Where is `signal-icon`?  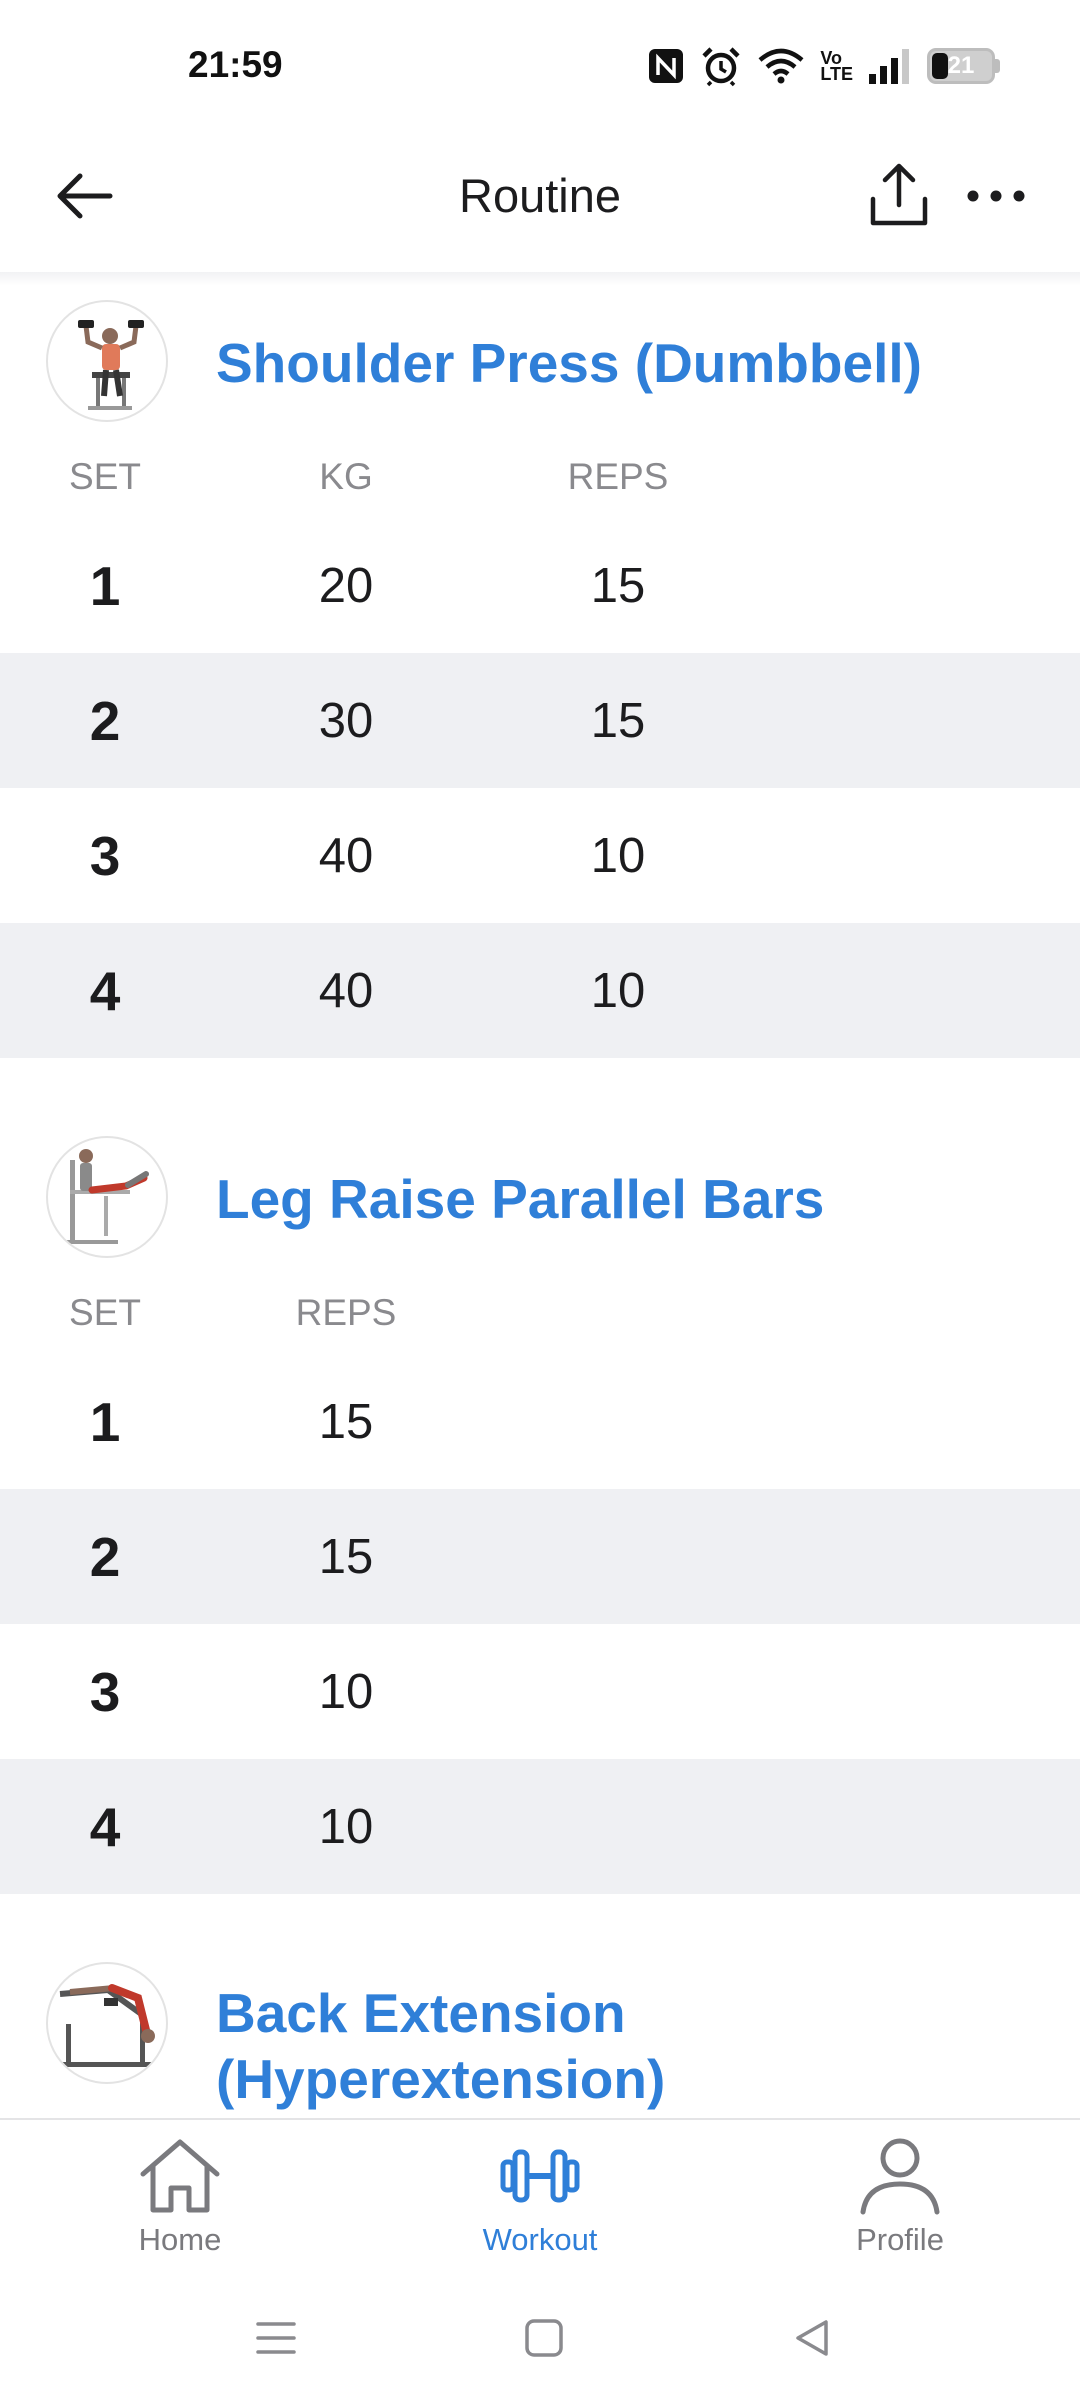
signal-icon is located at coordinates (889, 66).